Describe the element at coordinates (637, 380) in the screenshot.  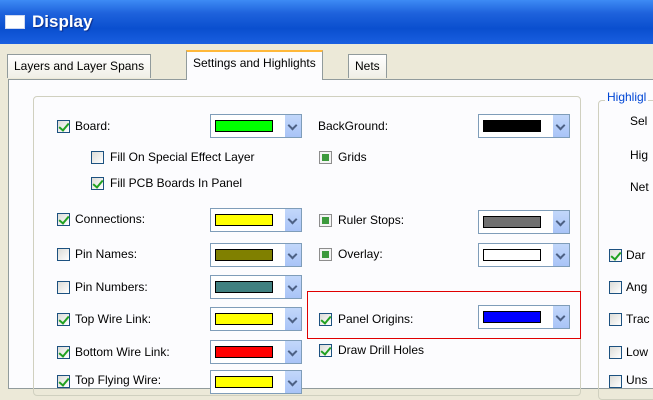
I see `right-option-5-label: Uns` at that location.